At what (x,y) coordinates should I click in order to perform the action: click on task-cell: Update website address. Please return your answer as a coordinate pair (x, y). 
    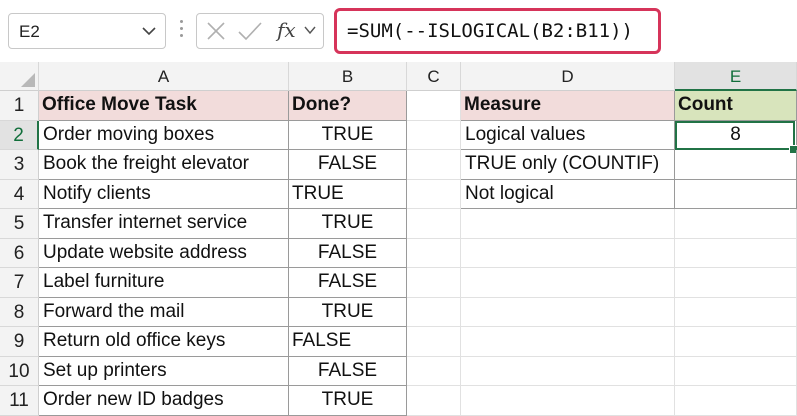
    Looking at the image, I should click on (164, 253).